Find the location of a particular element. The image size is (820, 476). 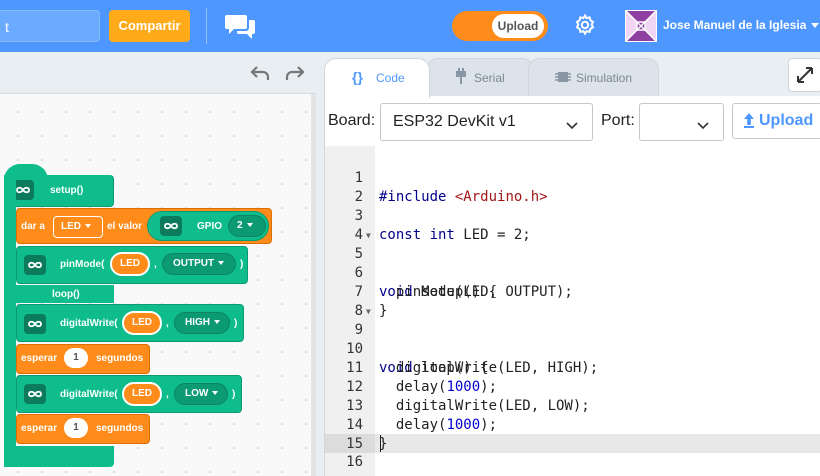

board-label: Board: is located at coordinates (352, 120).